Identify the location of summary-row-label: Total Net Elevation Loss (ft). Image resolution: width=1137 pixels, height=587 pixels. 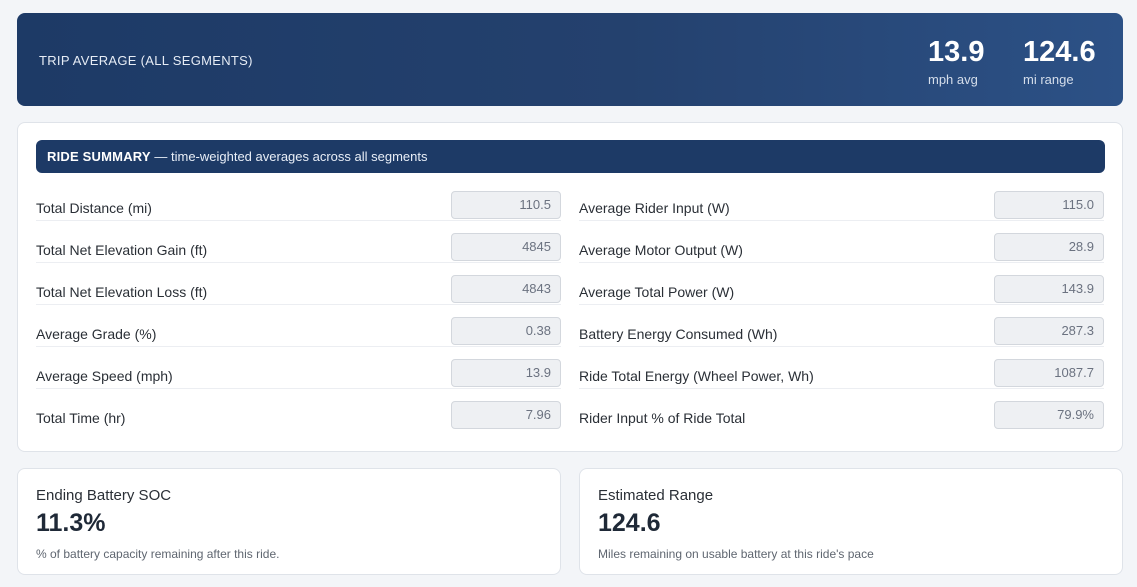
(122, 292).